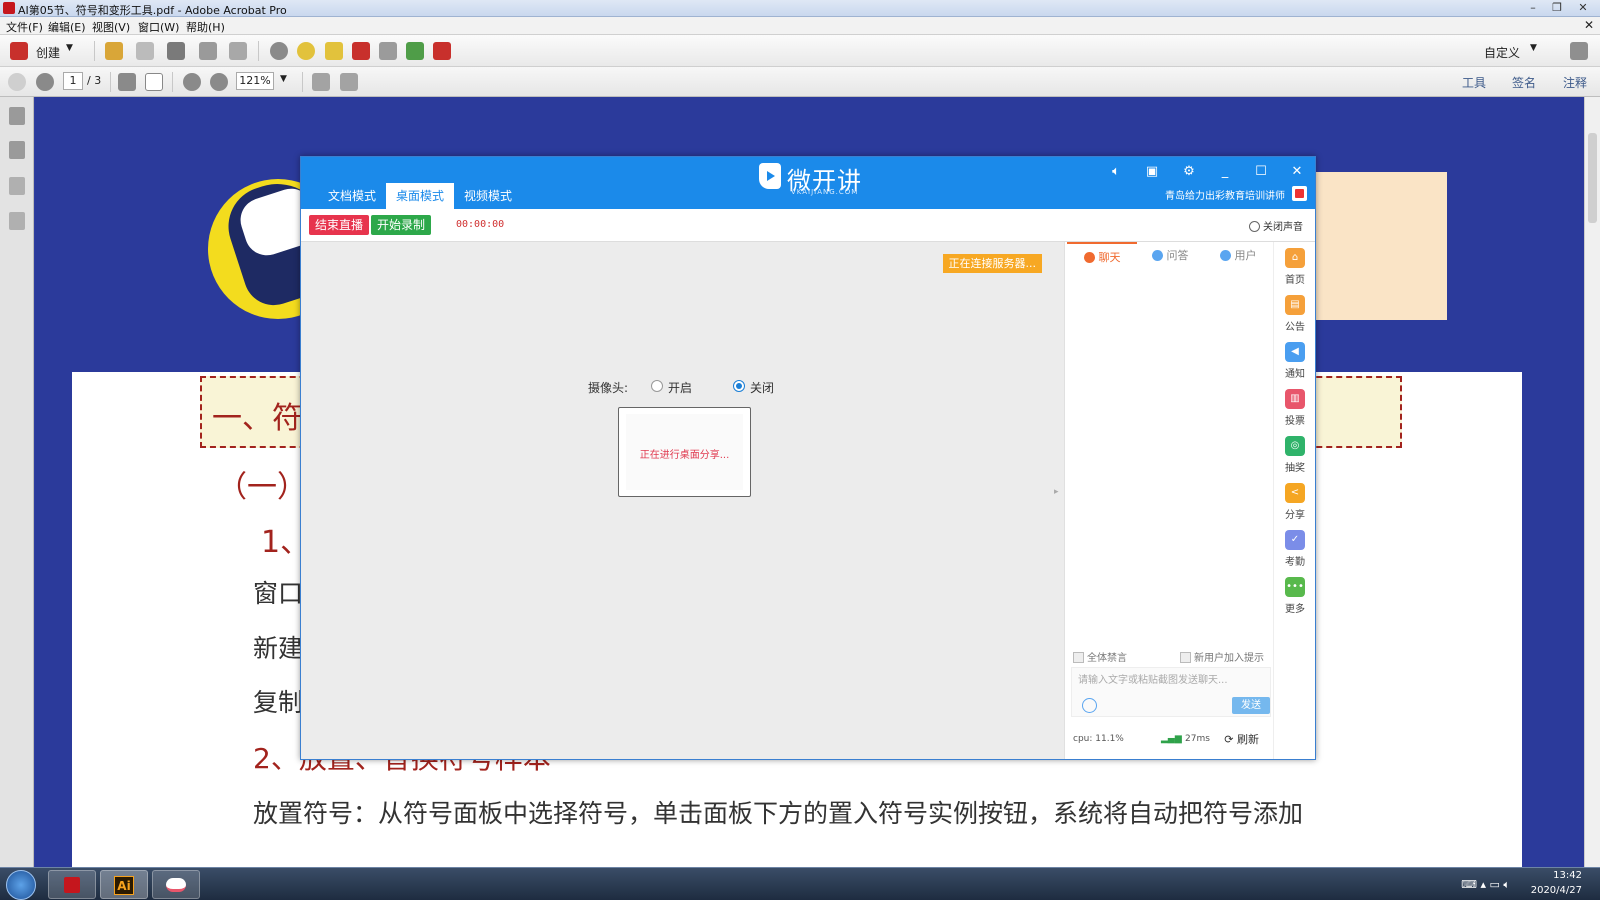 Image resolution: width=1600 pixels, height=900 pixels. What do you see at coordinates (825, 192) in the screenshot?
I see `vkj-logo-subtext: VKAIJIANG.COM` at bounding box center [825, 192].